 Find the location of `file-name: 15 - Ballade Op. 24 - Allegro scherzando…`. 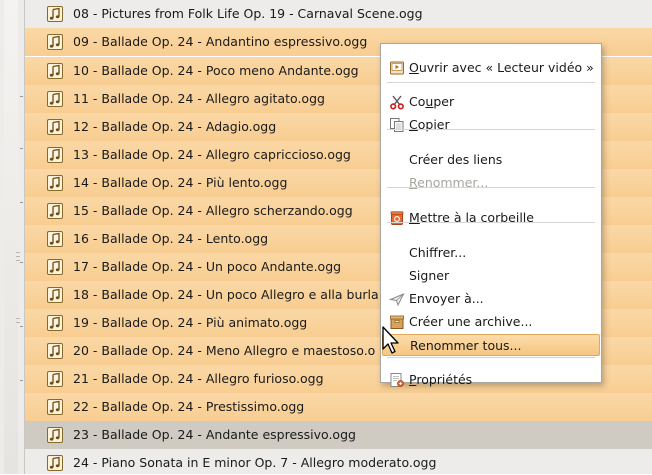

file-name: 15 - Ballade Op. 24 - Allegro scherzando… is located at coordinates (213, 210).